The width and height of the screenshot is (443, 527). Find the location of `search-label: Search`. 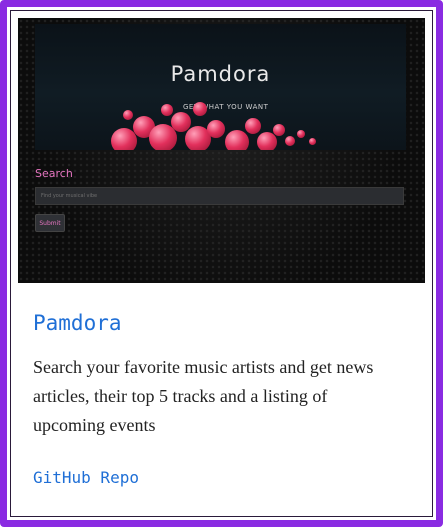

search-label: Search is located at coordinates (54, 173).